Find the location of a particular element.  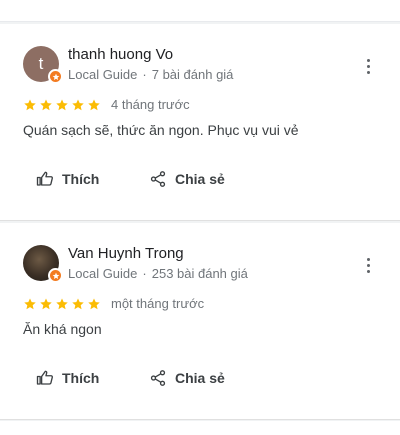

review-time: một tháng trước is located at coordinates (158, 303).